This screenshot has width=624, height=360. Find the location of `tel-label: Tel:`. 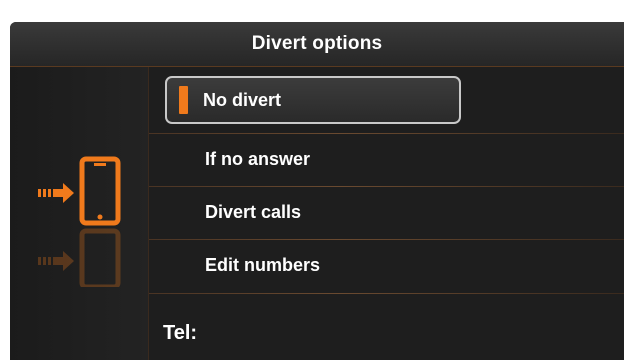

tel-label: Tel: is located at coordinates (180, 333).